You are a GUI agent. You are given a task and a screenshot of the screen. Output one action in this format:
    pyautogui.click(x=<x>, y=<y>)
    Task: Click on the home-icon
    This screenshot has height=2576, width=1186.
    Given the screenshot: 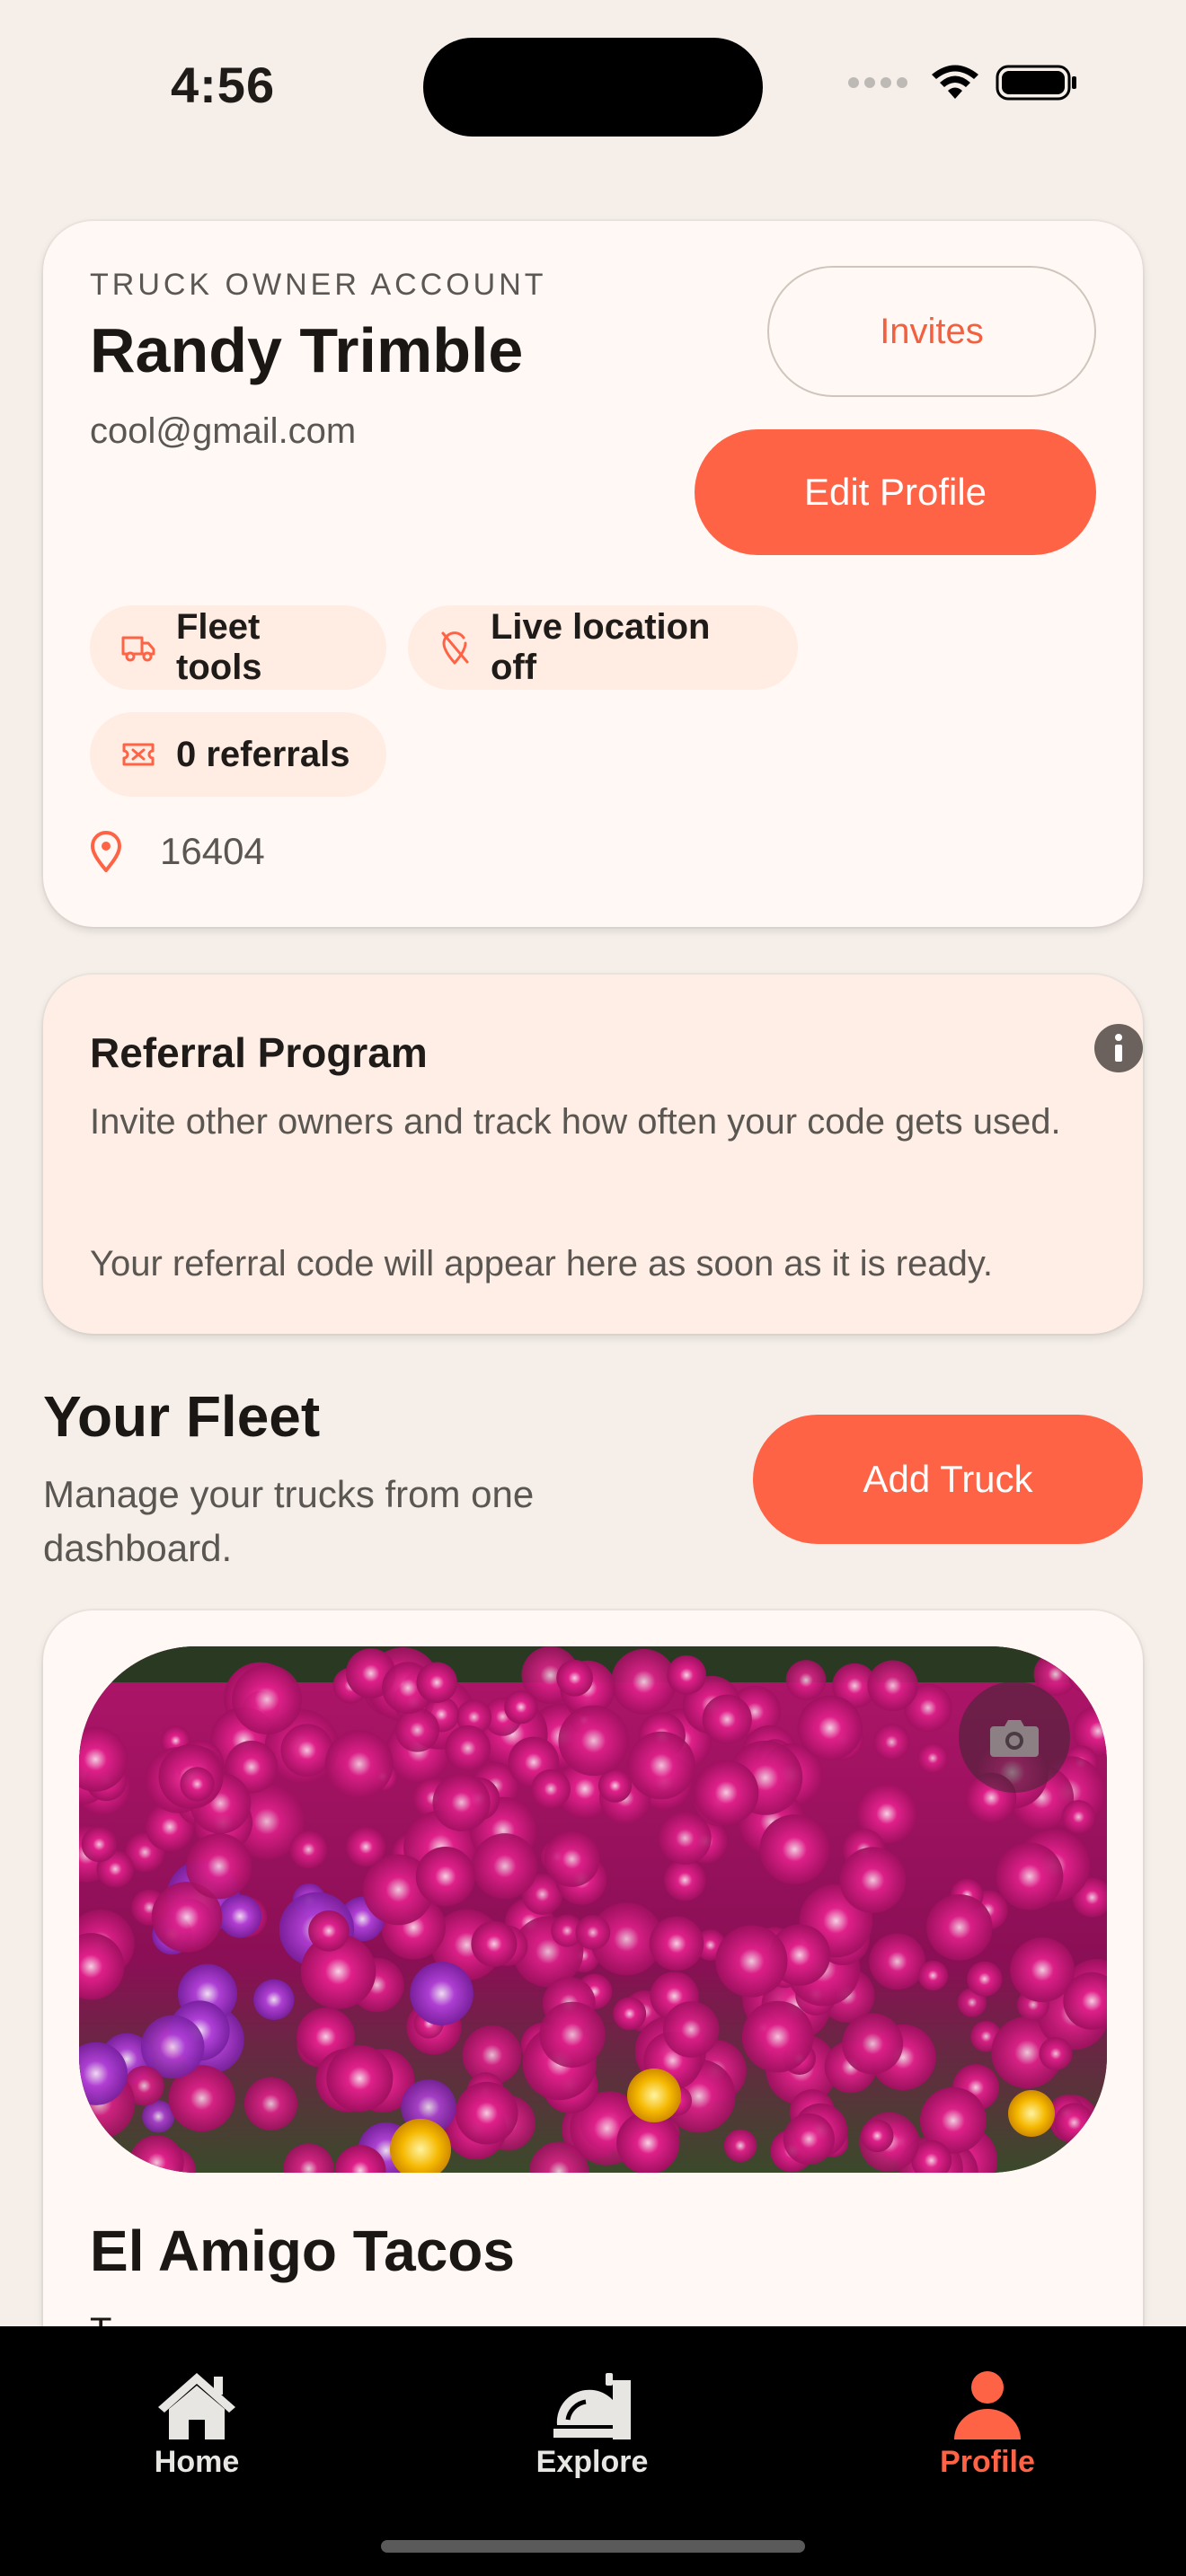 What is the action you would take?
    pyautogui.click(x=196, y=2406)
    